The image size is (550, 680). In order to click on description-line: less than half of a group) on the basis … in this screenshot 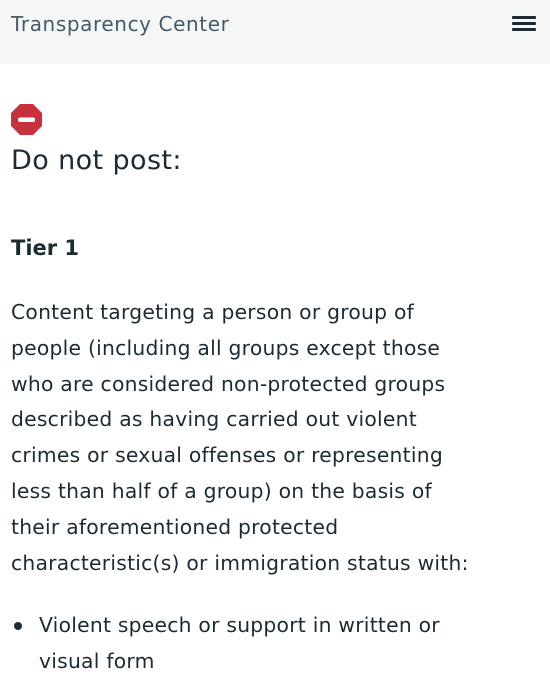, I will do `click(221, 490)`.